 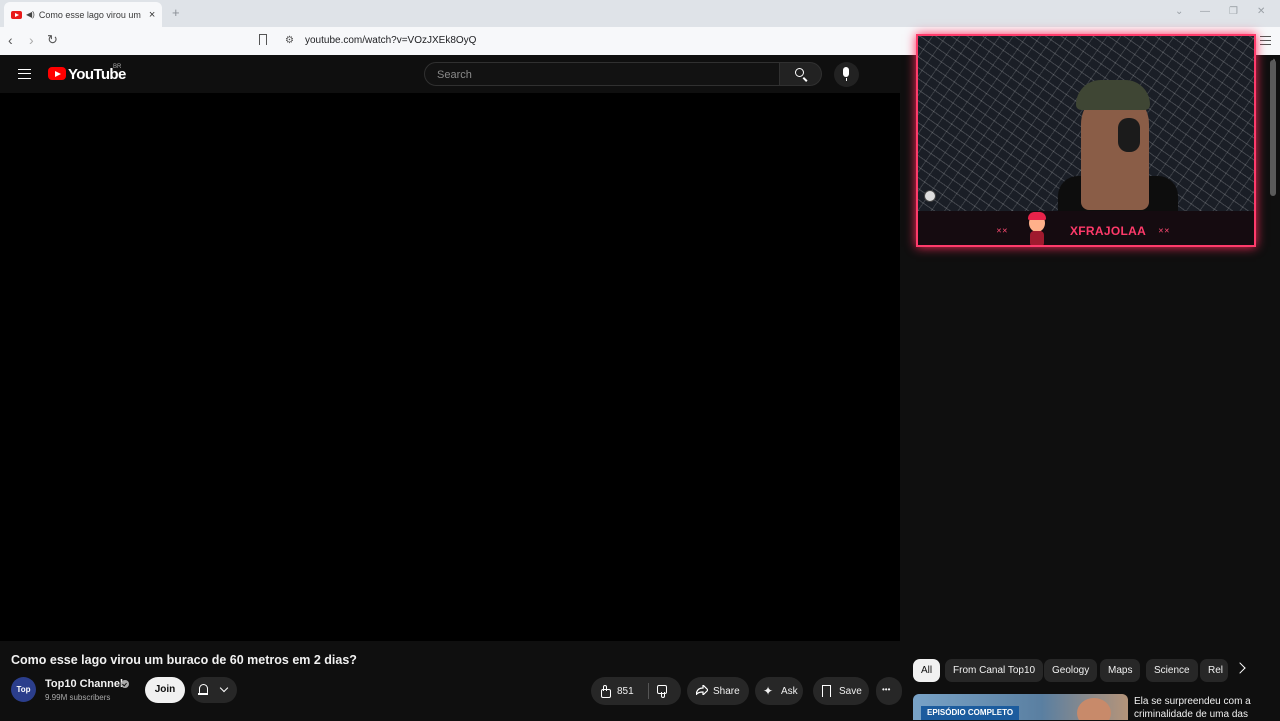 I want to click on share-label: Share, so click(x=726, y=691).